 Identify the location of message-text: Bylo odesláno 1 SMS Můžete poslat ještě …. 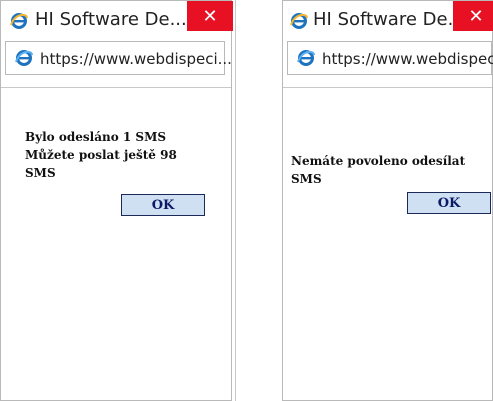
(101, 155).